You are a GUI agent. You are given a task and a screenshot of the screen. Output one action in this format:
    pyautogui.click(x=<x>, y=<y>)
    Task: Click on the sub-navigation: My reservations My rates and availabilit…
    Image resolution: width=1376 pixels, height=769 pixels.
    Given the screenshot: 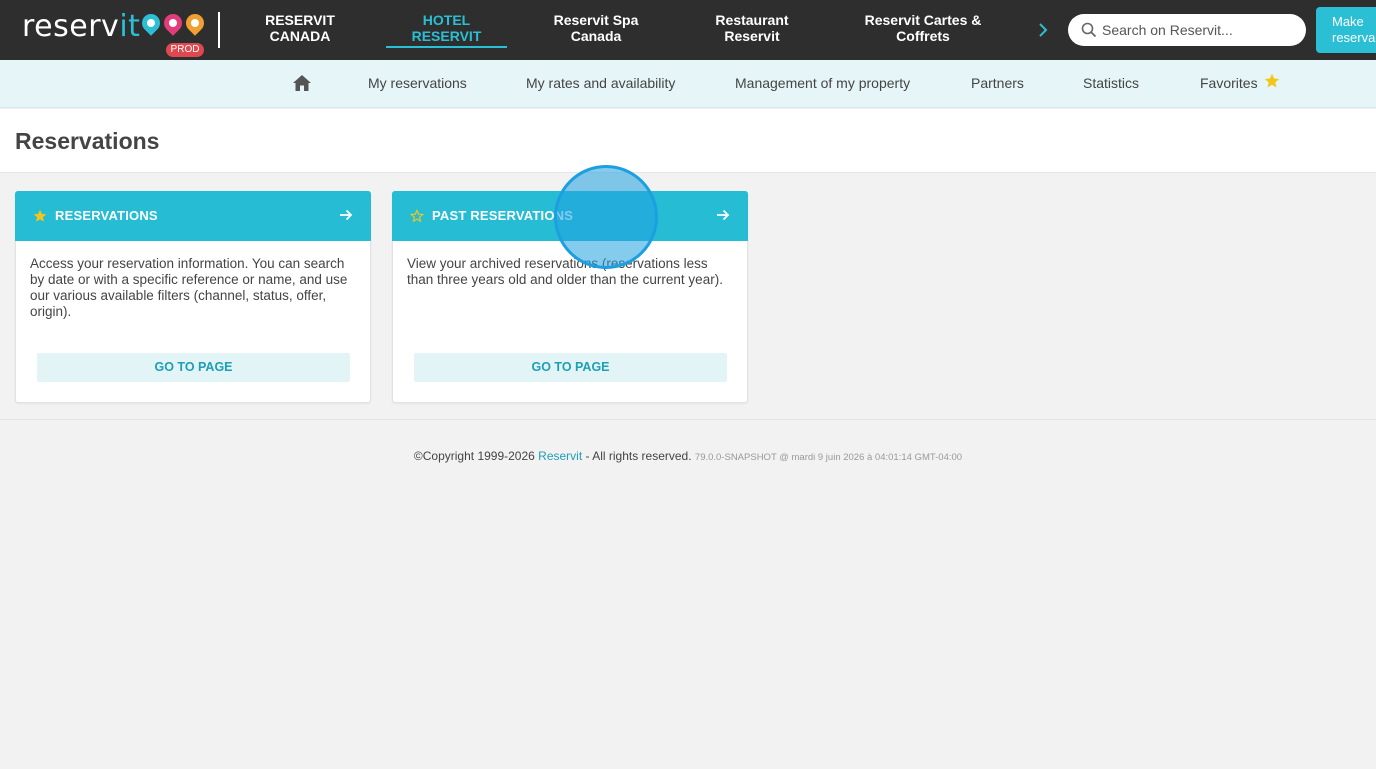 What is the action you would take?
    pyautogui.click(x=688, y=84)
    